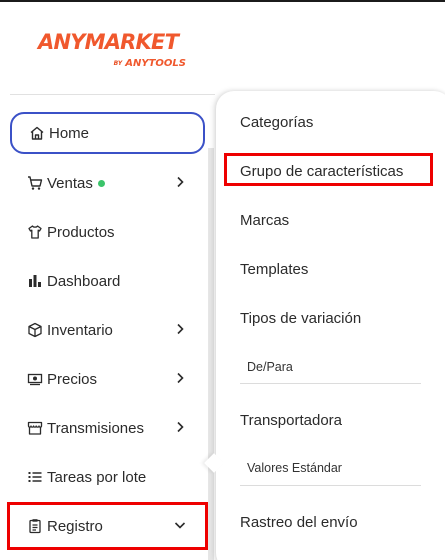 The height and width of the screenshot is (560, 445). Describe the element at coordinates (69, 133) in the screenshot. I see `sidebar-item-label: Home` at that location.